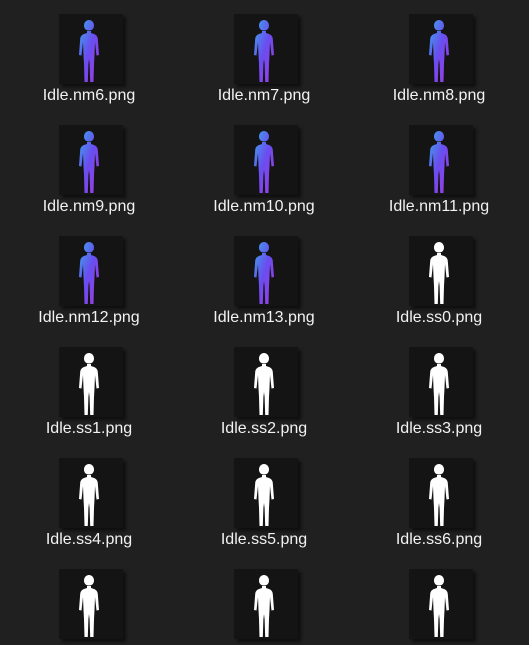 This screenshot has height=645, width=529. I want to click on file-name-label: Idle.nm10.png, so click(264, 206).